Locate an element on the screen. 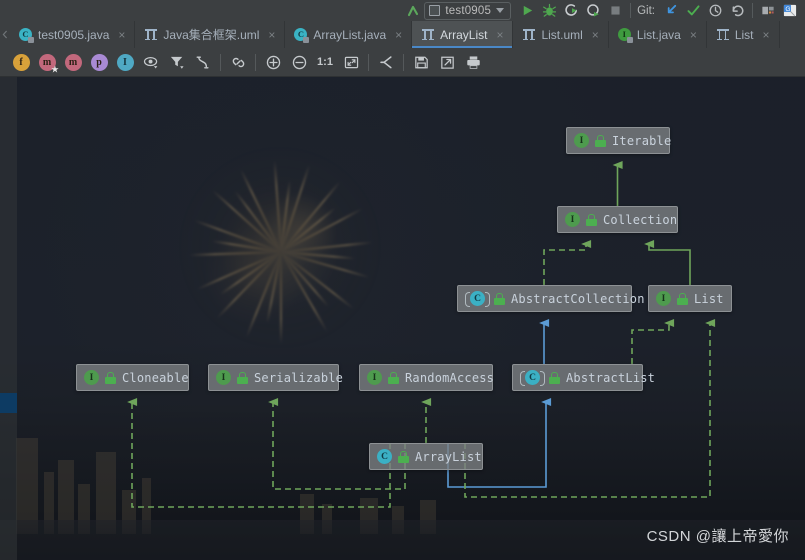  layout-button is located at coordinates (386, 62).